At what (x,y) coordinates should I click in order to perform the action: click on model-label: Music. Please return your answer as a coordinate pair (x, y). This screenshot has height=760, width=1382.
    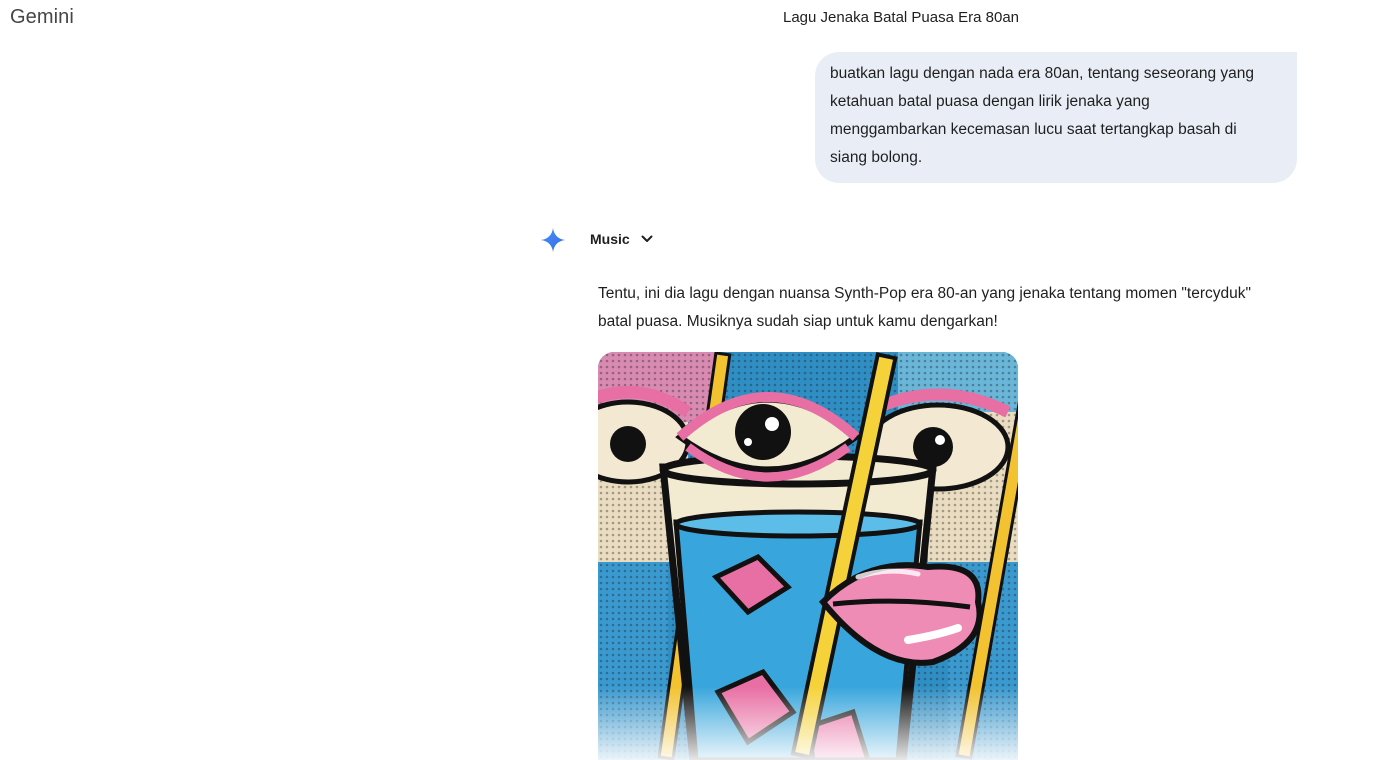
    Looking at the image, I should click on (610, 239).